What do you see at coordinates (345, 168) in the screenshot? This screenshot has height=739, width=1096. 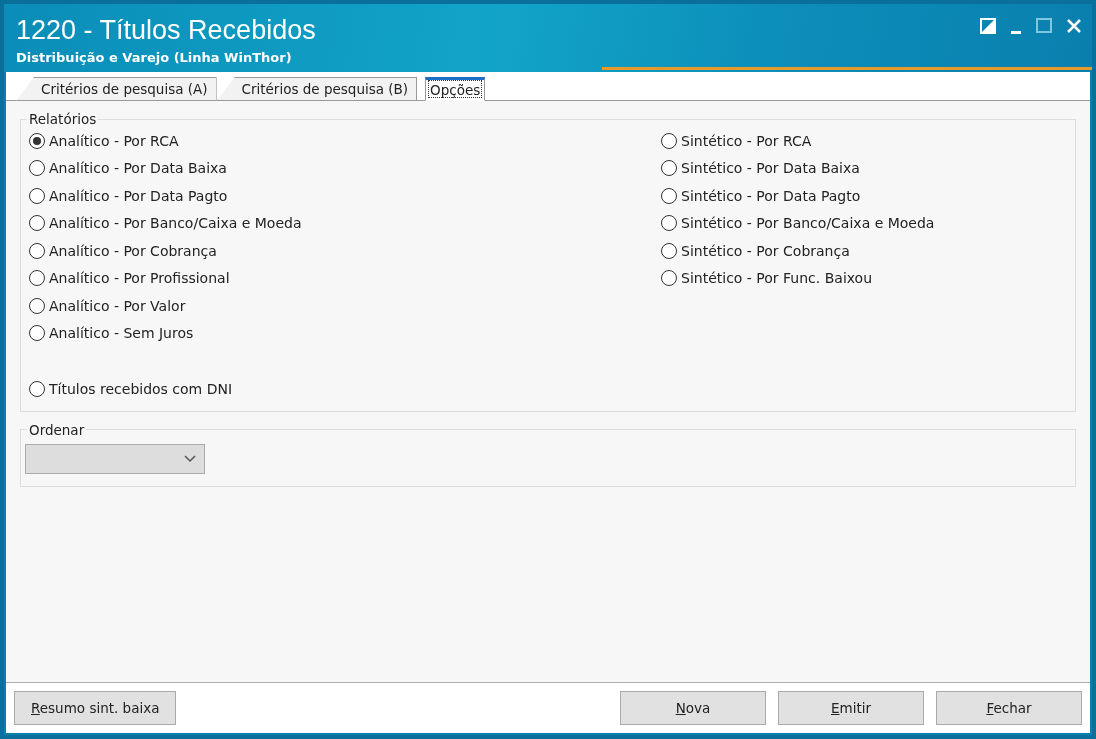 I see `radio-option: Analítico - Por Data Baixa` at bounding box center [345, 168].